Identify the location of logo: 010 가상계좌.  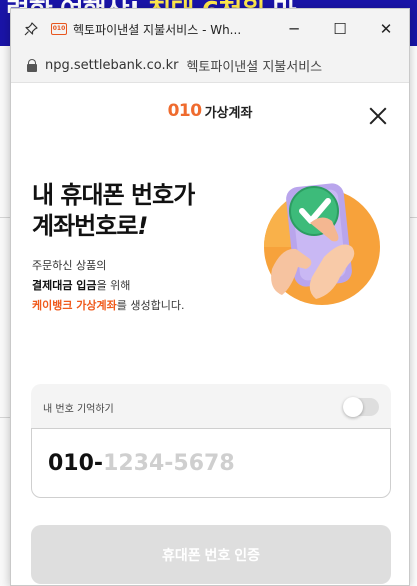
(210, 111).